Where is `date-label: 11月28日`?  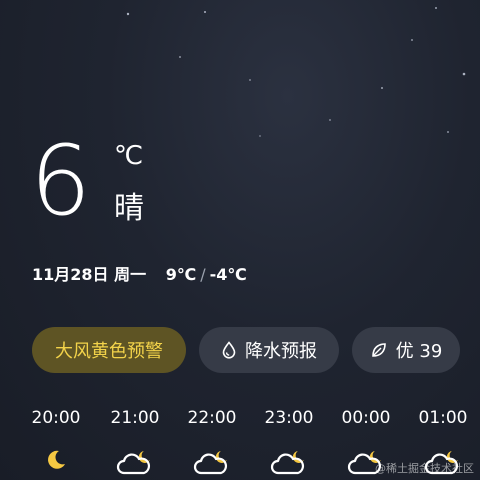
date-label: 11月28日 is located at coordinates (70, 274).